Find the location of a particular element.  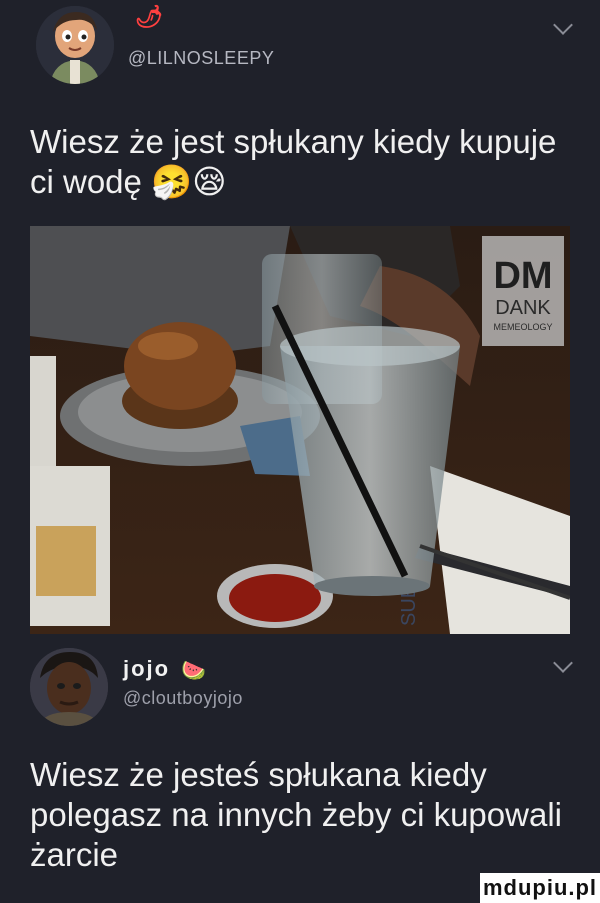

user-avatar-icon is located at coordinates (69, 687).